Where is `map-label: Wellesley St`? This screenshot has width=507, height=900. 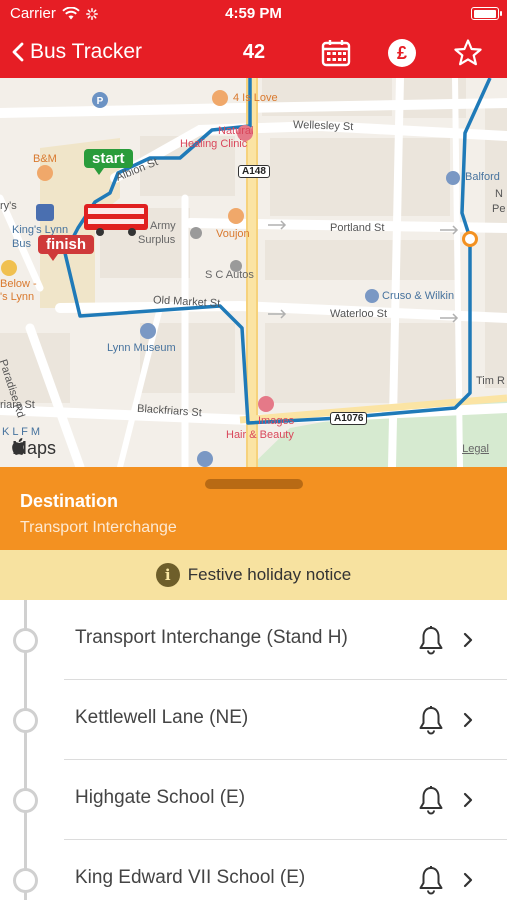 map-label: Wellesley St is located at coordinates (323, 126).